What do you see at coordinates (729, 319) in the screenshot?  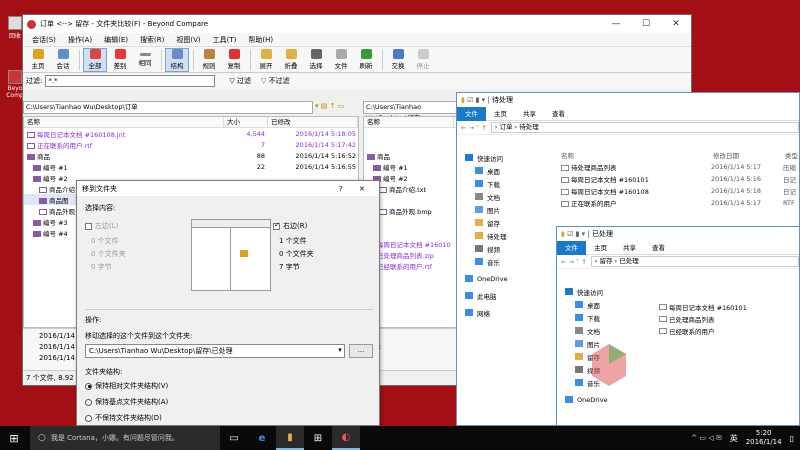 I see `file-row: 已处理商品列表` at bounding box center [729, 319].